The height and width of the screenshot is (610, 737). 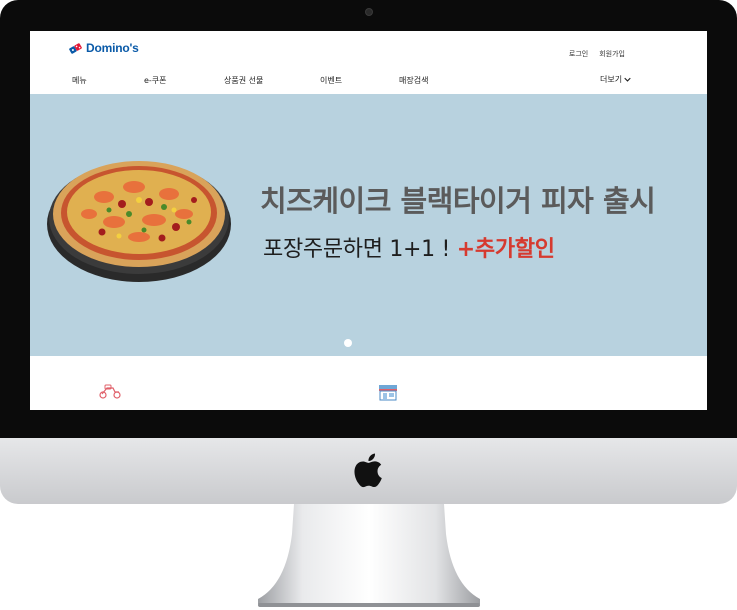 I want to click on banner-subtitle-accent: +추가할인, so click(x=505, y=249).